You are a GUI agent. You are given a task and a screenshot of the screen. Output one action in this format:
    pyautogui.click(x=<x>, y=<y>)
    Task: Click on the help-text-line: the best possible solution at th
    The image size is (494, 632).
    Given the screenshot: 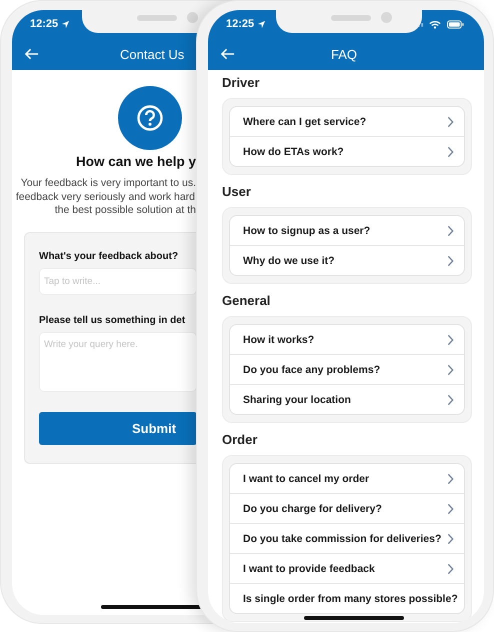 What is the action you would take?
    pyautogui.click(x=125, y=210)
    